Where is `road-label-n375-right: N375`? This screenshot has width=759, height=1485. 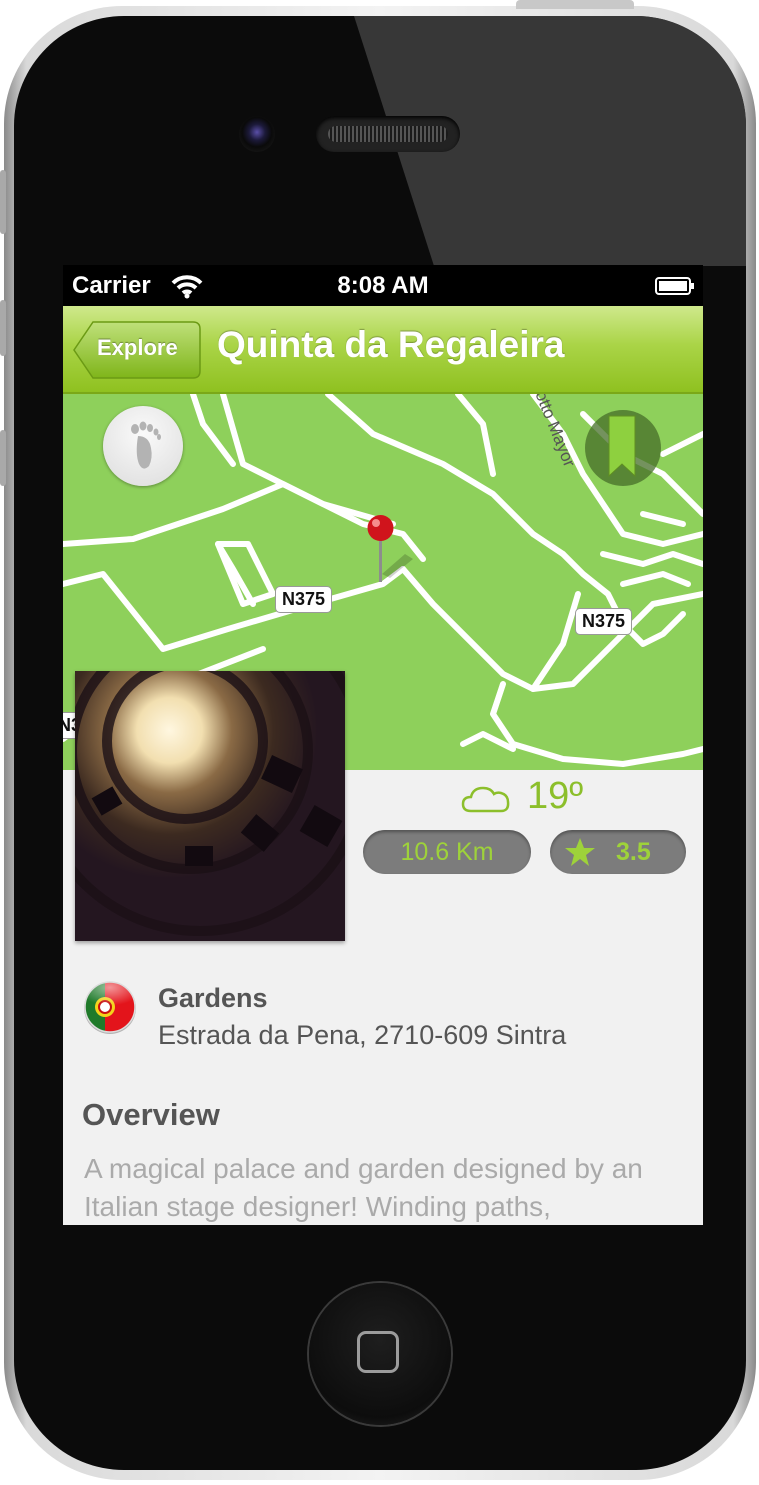
road-label-n375-right: N375 is located at coordinates (604, 621).